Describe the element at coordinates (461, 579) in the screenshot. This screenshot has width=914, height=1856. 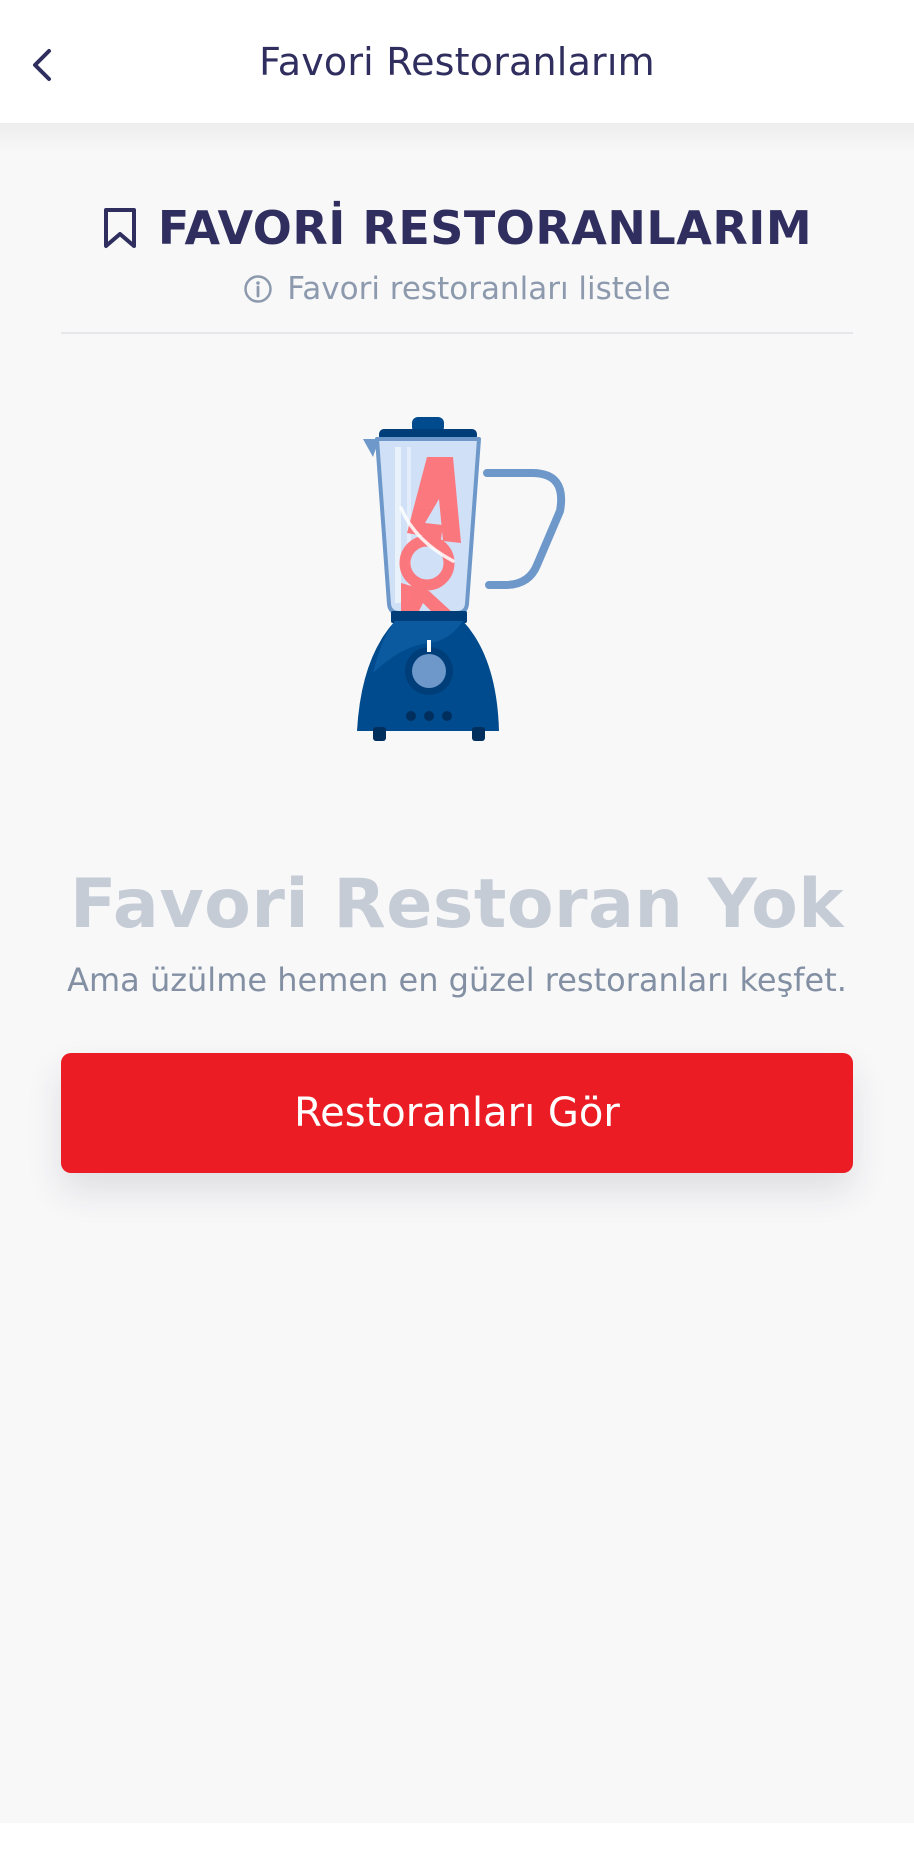
I see `blender-illustration` at that location.